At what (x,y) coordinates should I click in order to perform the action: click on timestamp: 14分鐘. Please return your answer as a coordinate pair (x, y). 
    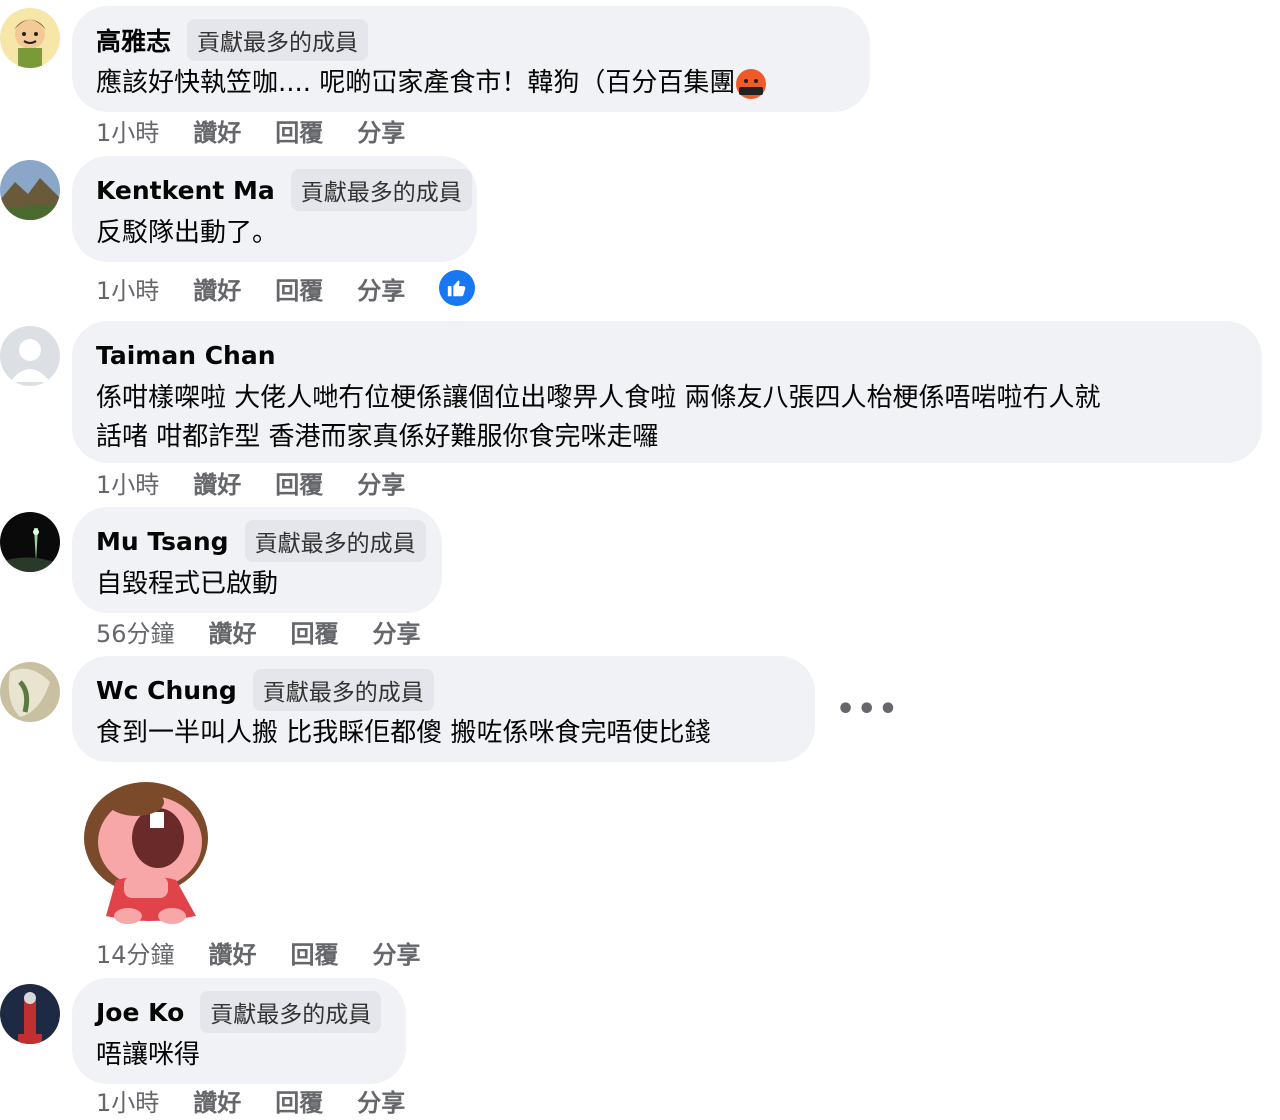
    Looking at the image, I should click on (135, 952).